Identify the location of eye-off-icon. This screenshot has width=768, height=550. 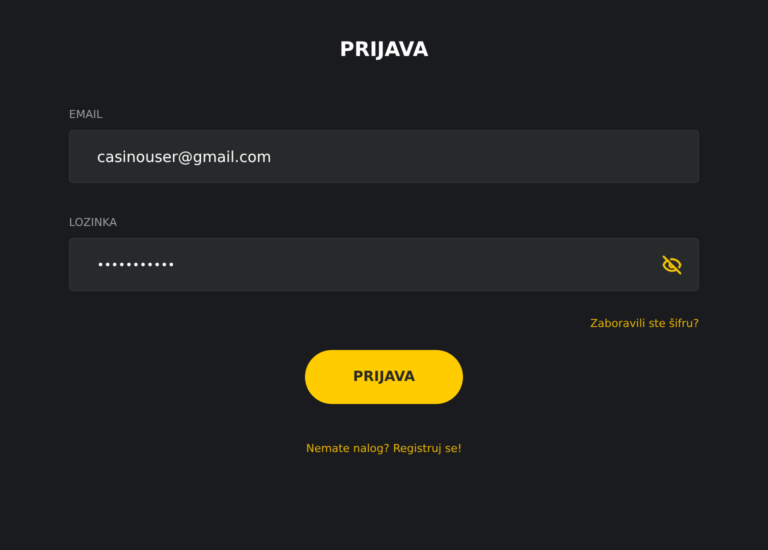
(672, 264).